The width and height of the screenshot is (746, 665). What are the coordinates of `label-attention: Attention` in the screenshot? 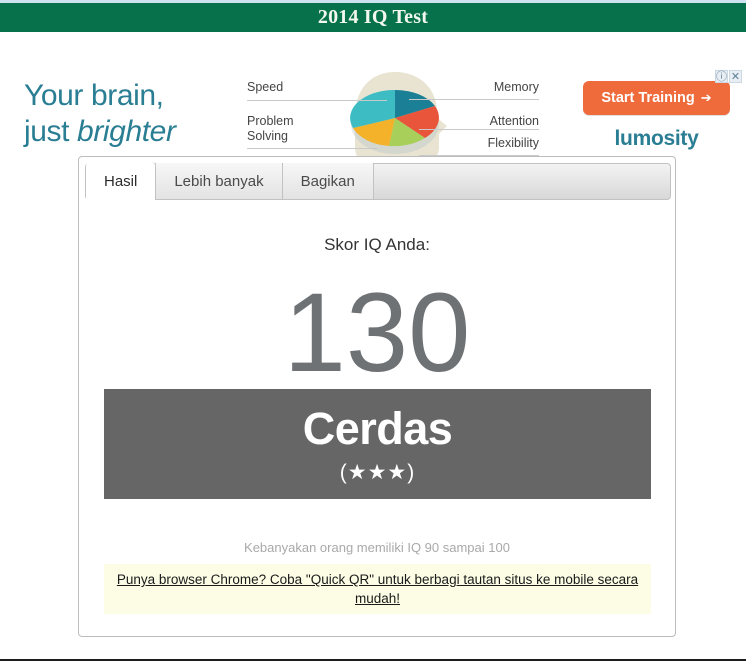 It's located at (514, 121).